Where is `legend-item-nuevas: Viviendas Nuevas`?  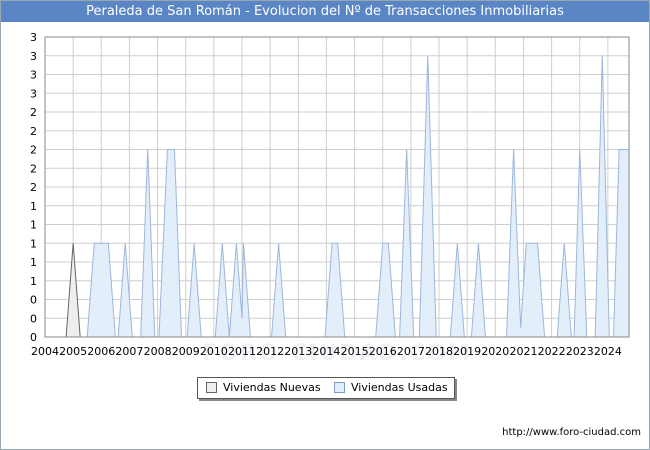 legend-item-nuevas: Viviendas Nuevas is located at coordinates (263, 388).